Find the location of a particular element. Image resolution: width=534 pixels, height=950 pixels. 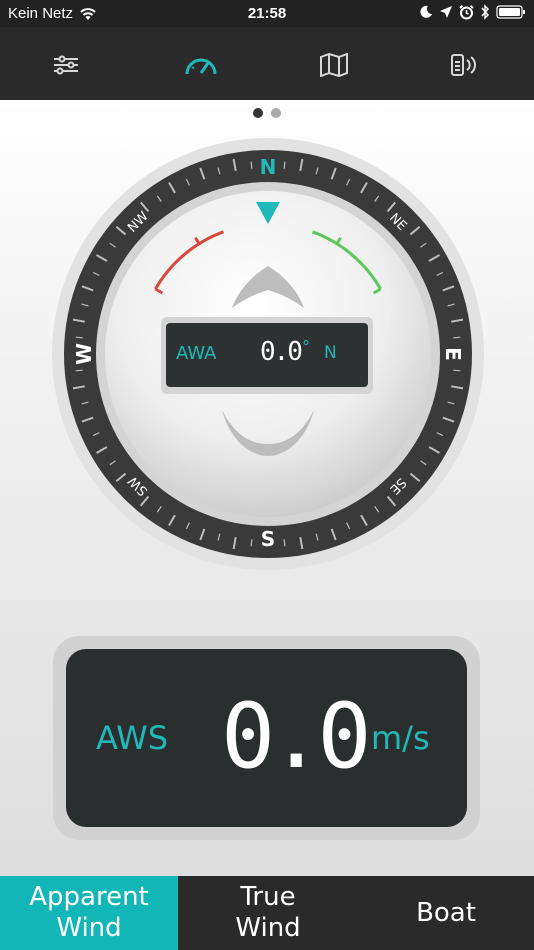

aws-unit: m/s is located at coordinates (400, 738).